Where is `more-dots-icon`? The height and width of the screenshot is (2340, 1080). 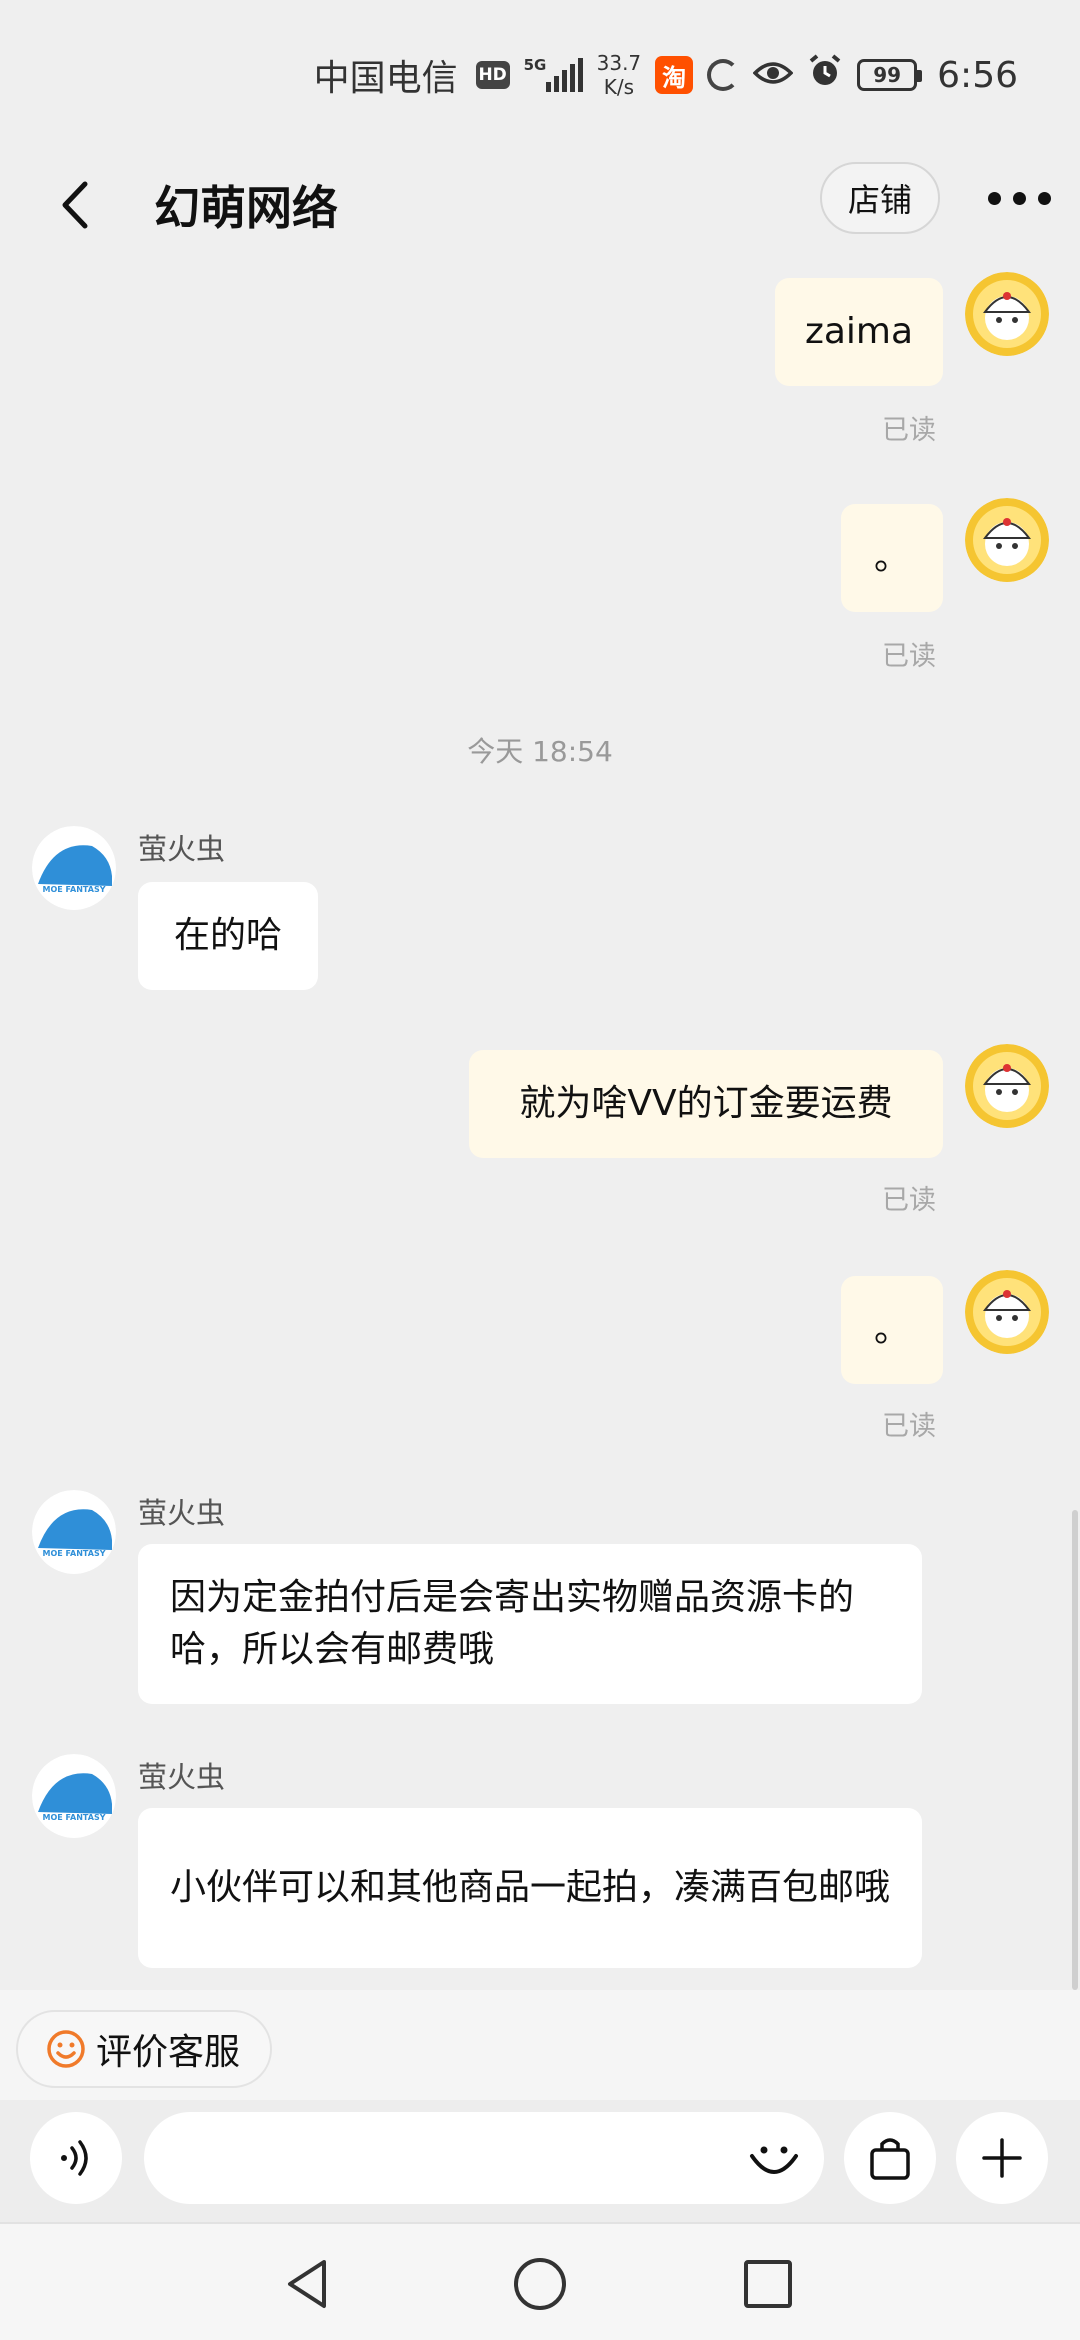 more-dots-icon is located at coordinates (1019, 198).